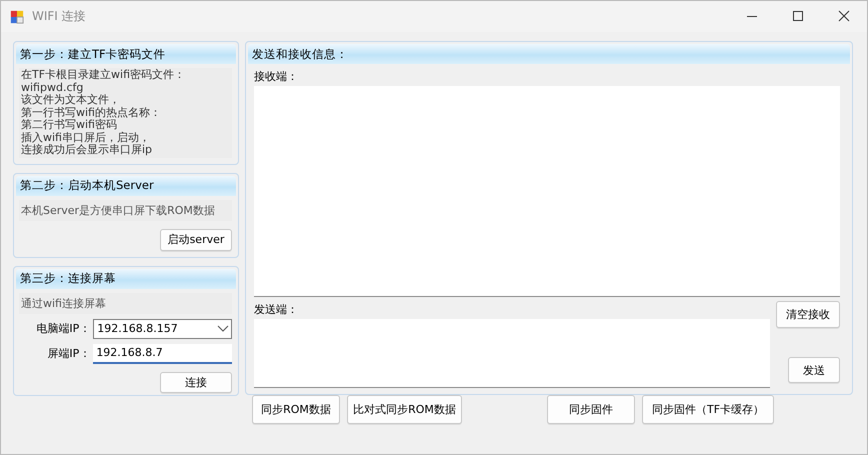 This screenshot has width=868, height=455. What do you see at coordinates (512, 353) in the screenshot?
I see `send-textarea` at bounding box center [512, 353].